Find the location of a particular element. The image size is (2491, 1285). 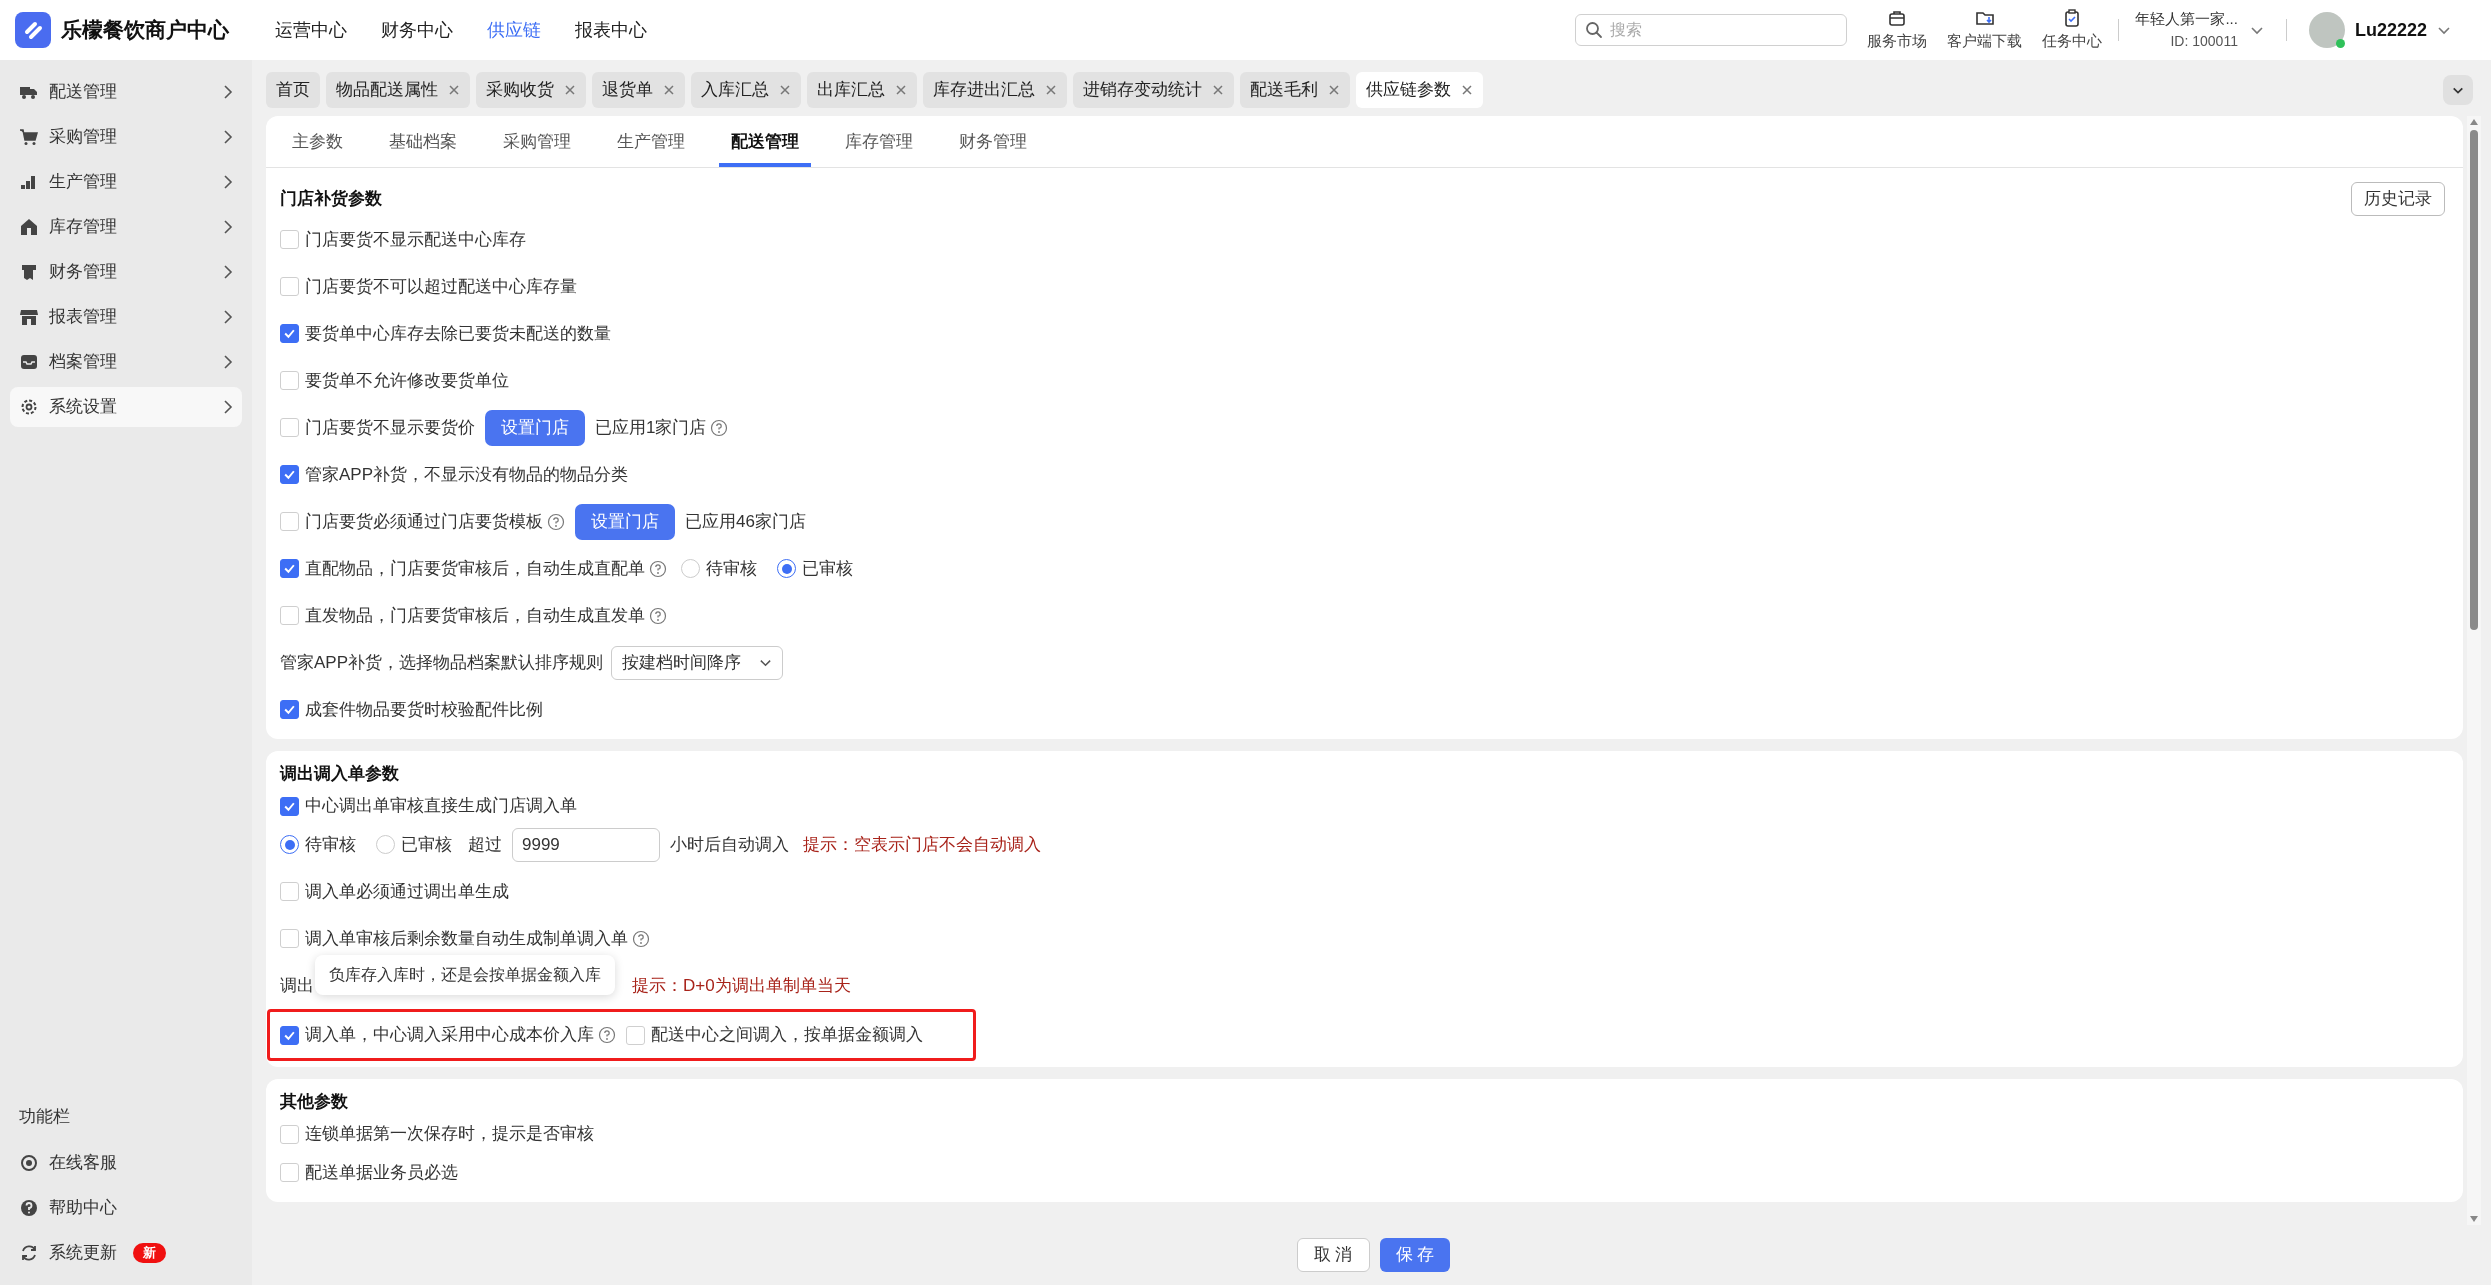

page-tab: 出库汇总 is located at coordinates (862, 90).